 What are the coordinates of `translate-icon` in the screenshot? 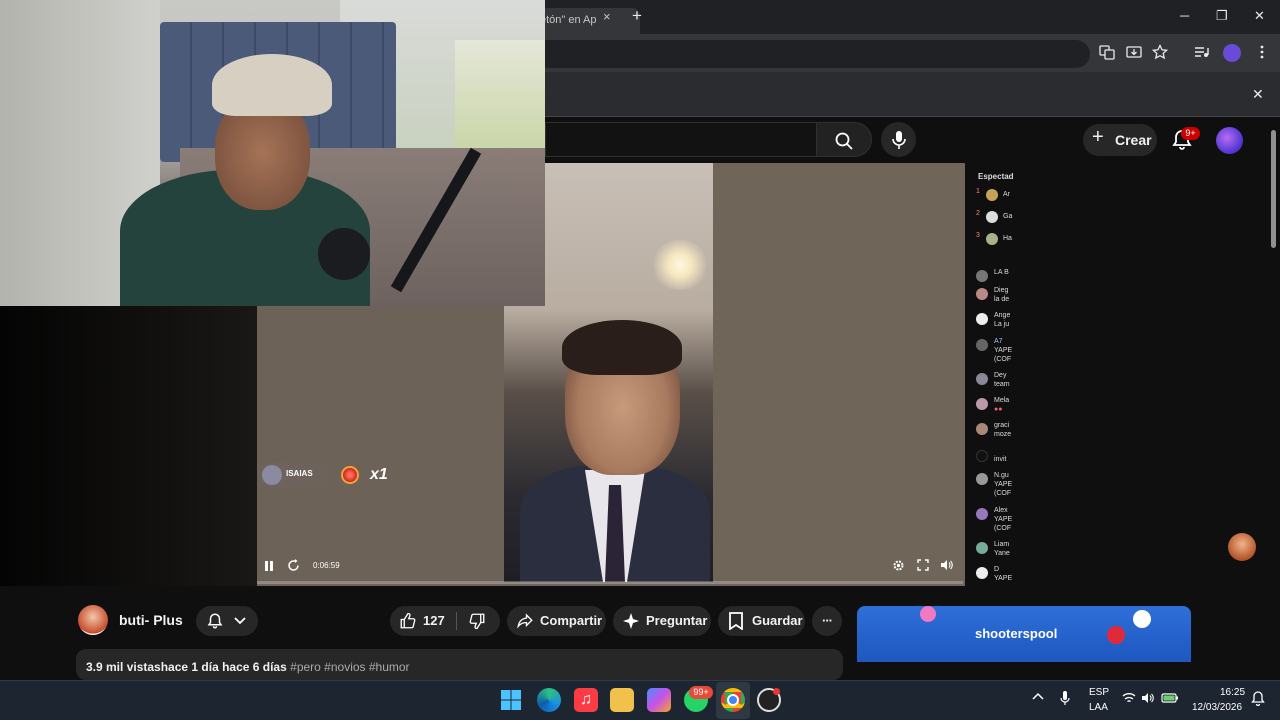 It's located at (1107, 53).